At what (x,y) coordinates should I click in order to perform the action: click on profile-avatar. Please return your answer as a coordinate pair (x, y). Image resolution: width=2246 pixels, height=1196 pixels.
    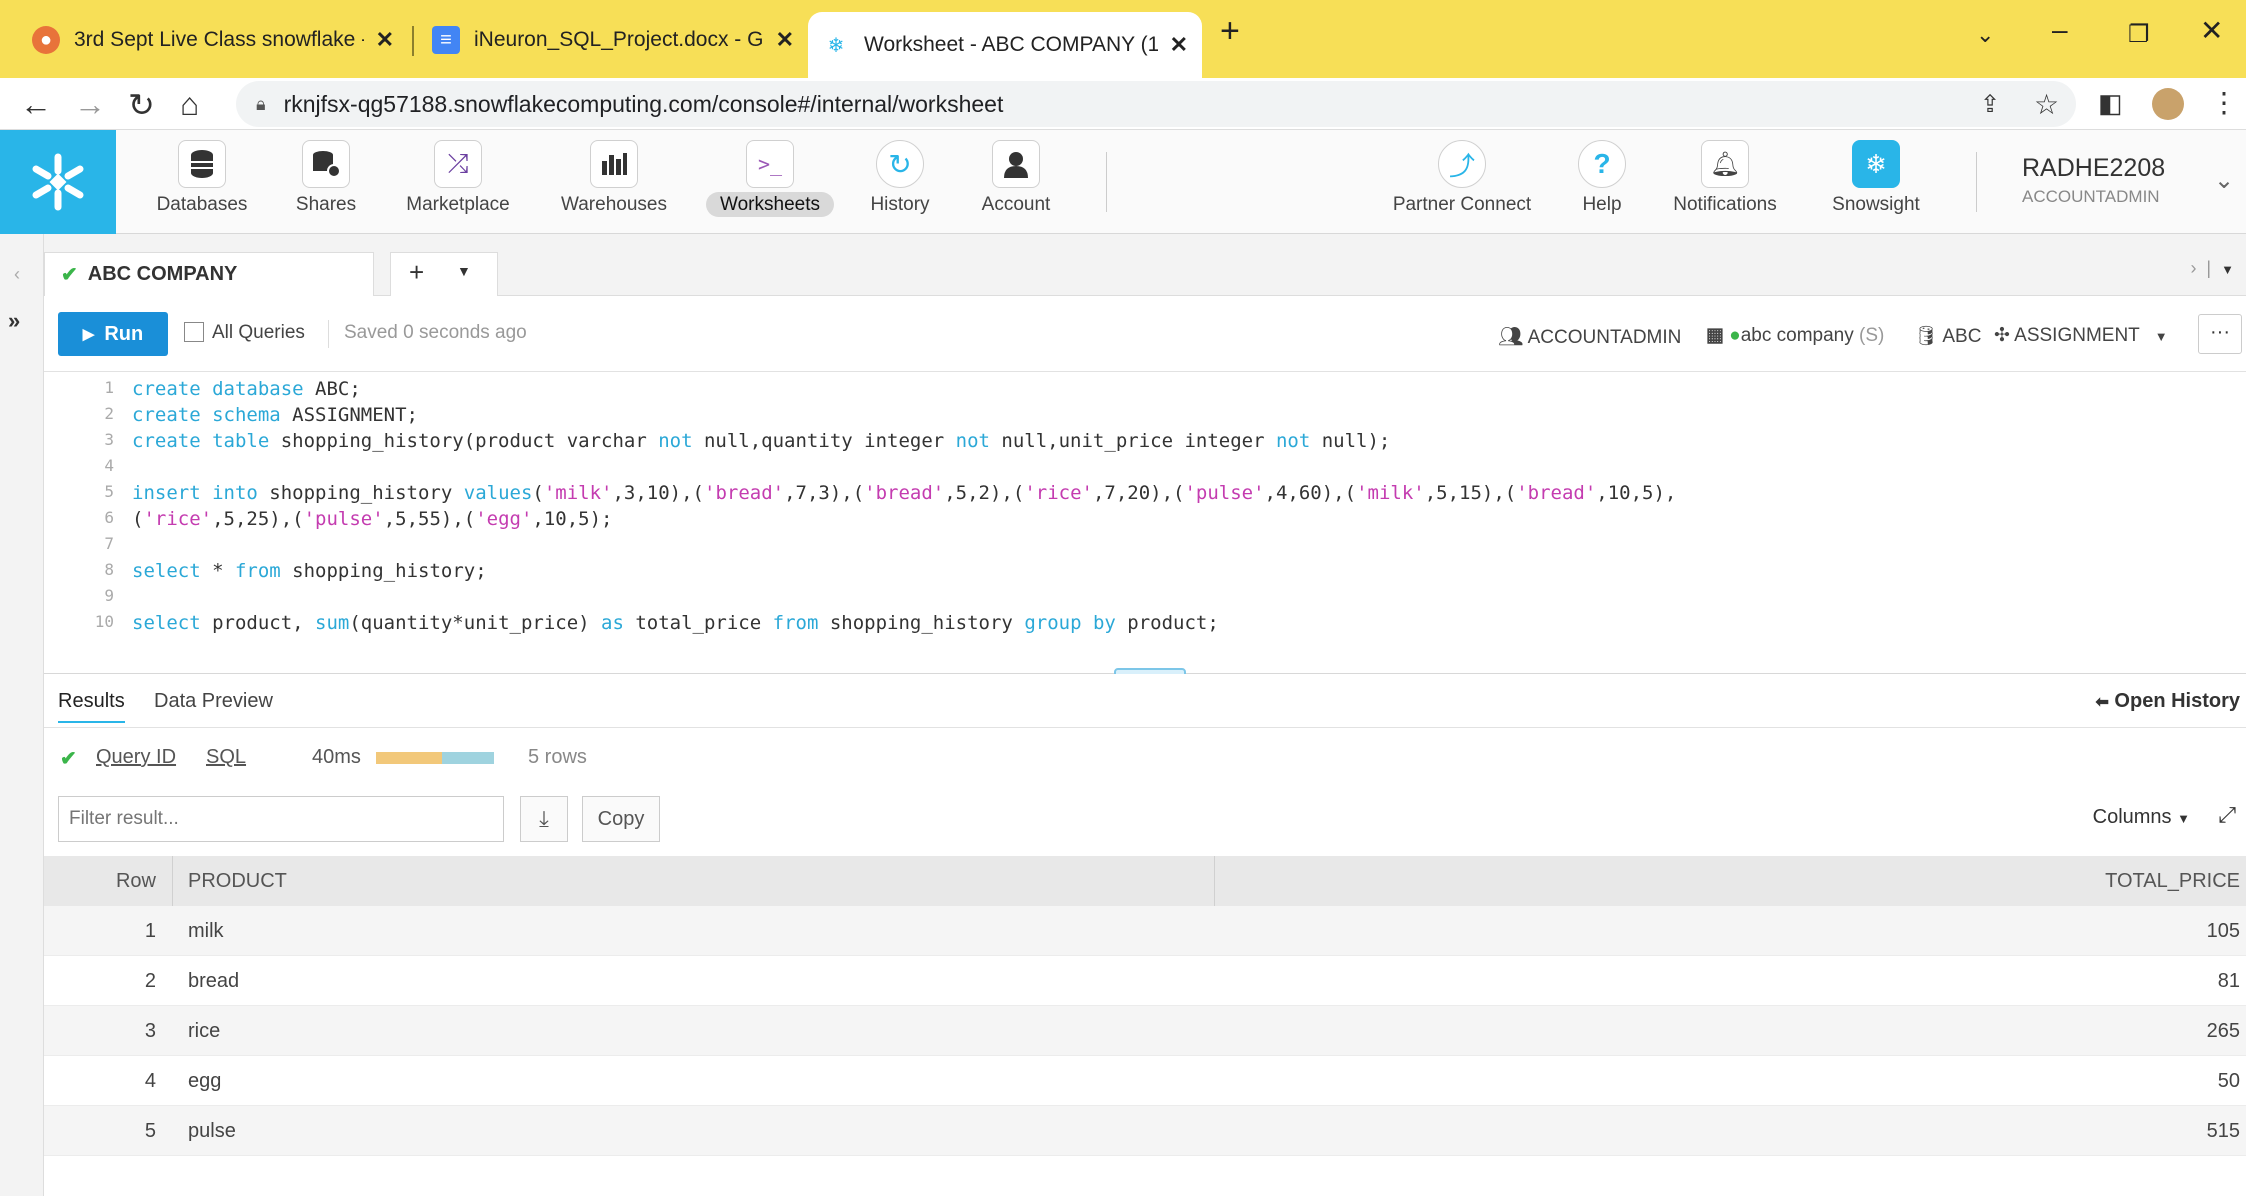
    Looking at the image, I should click on (2168, 104).